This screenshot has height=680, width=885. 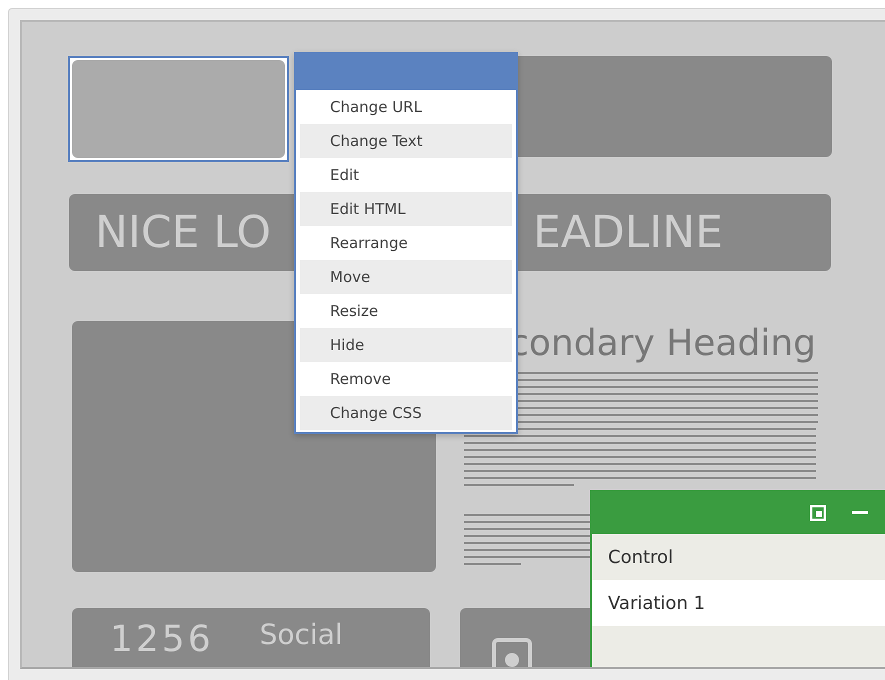 What do you see at coordinates (860, 513) in the screenshot?
I see `minimize-icon` at bounding box center [860, 513].